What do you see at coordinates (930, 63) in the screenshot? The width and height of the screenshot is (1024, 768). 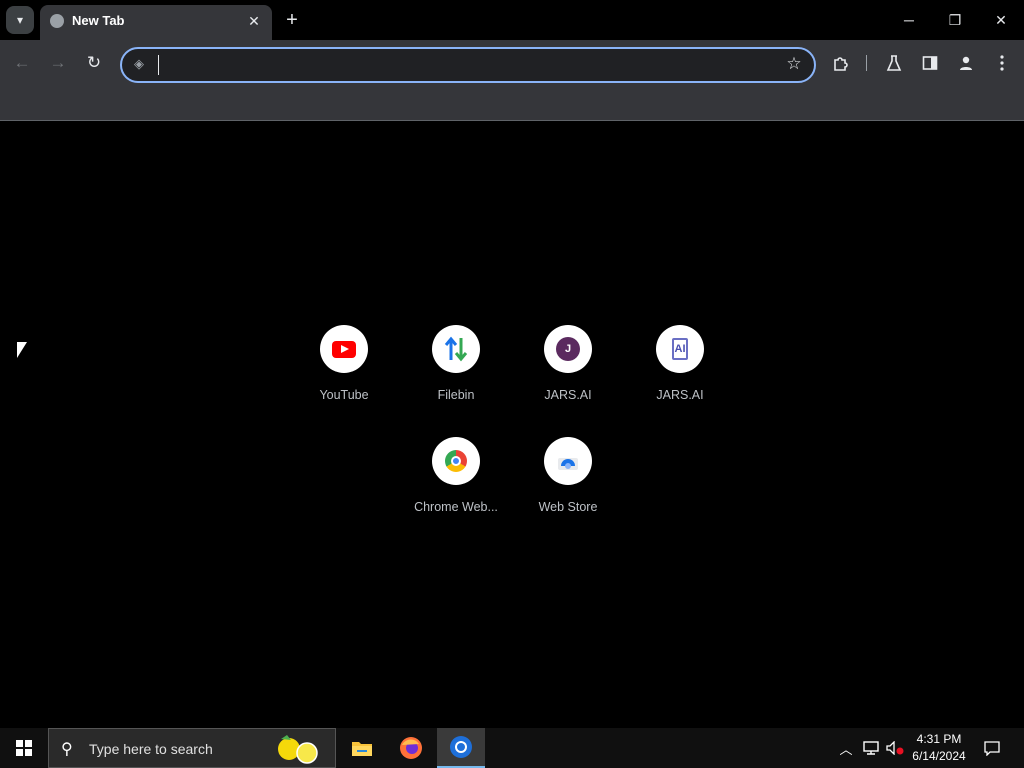 I see `side-panel-icon` at bounding box center [930, 63].